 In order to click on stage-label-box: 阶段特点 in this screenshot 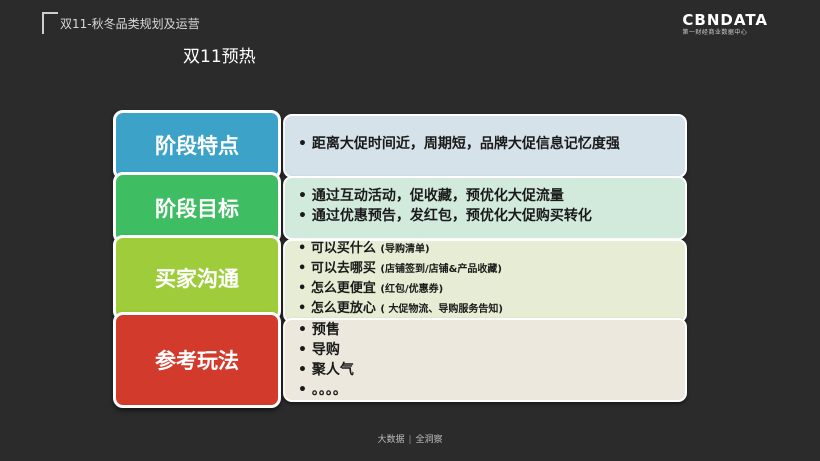, I will do `click(197, 145)`.